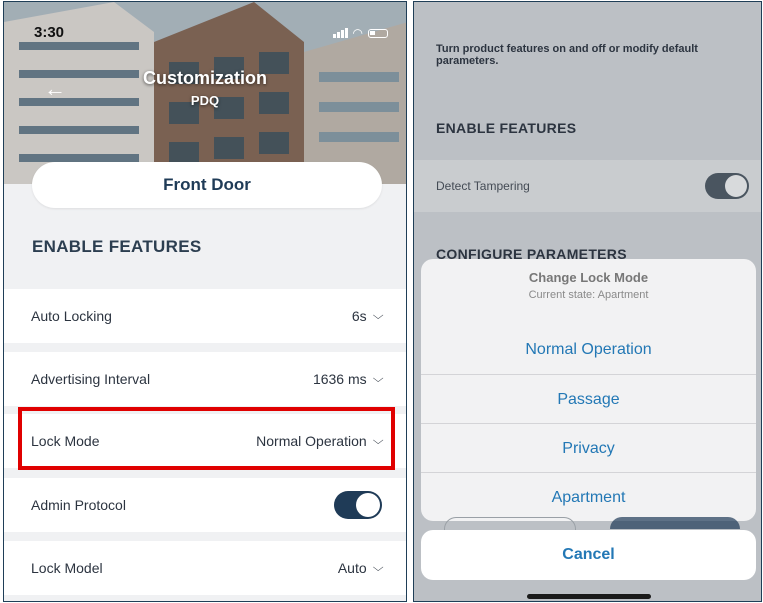 This screenshot has width=763, height=603. I want to click on option-passage: Passage, so click(588, 399).